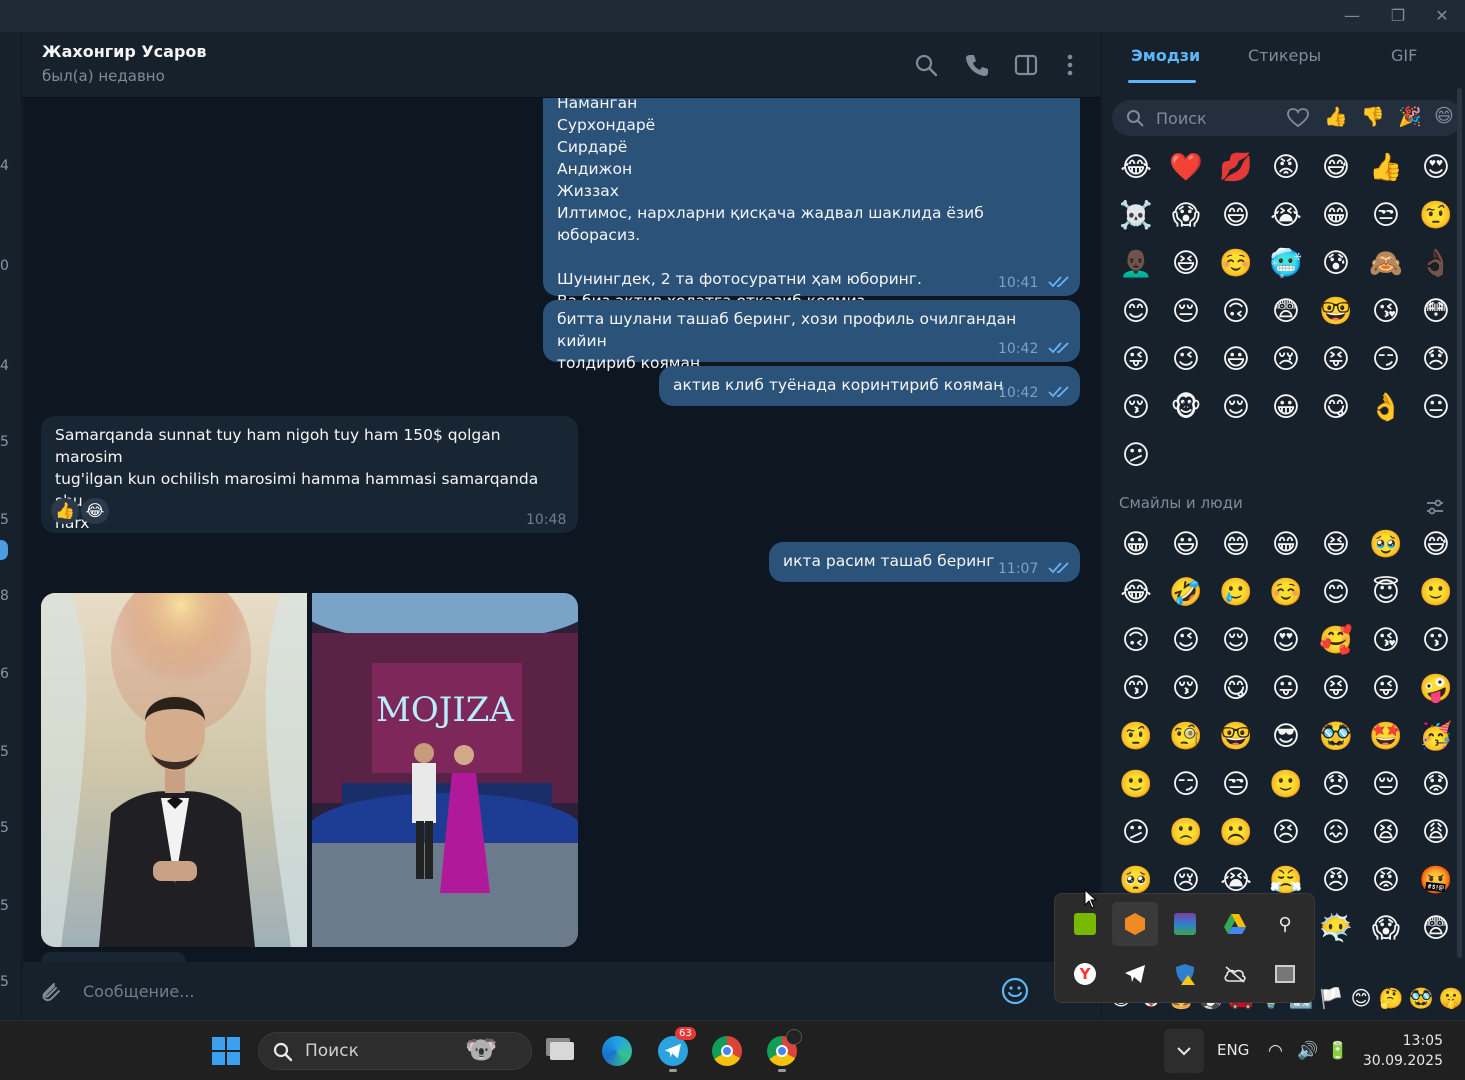 The width and height of the screenshot is (1465, 1080). Describe the element at coordinates (1236, 408) in the screenshot. I see `emoji-item: 😌` at that location.